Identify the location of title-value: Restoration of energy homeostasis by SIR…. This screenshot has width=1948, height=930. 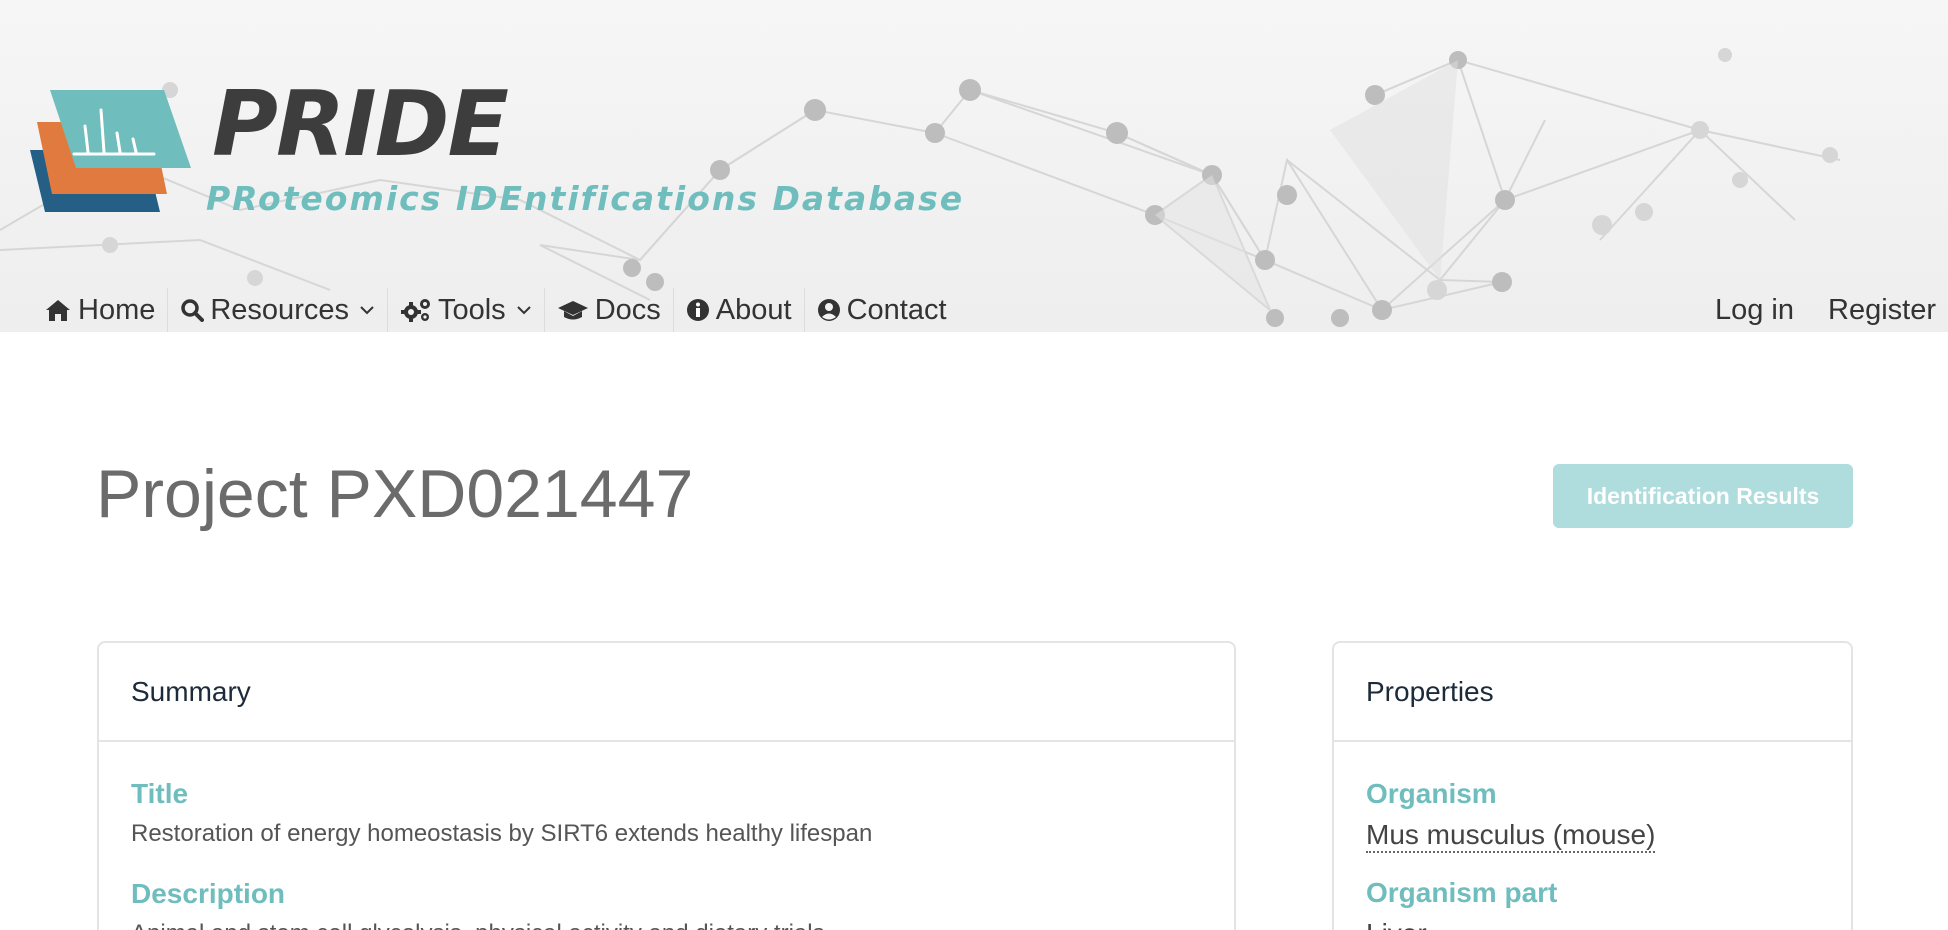
(502, 833).